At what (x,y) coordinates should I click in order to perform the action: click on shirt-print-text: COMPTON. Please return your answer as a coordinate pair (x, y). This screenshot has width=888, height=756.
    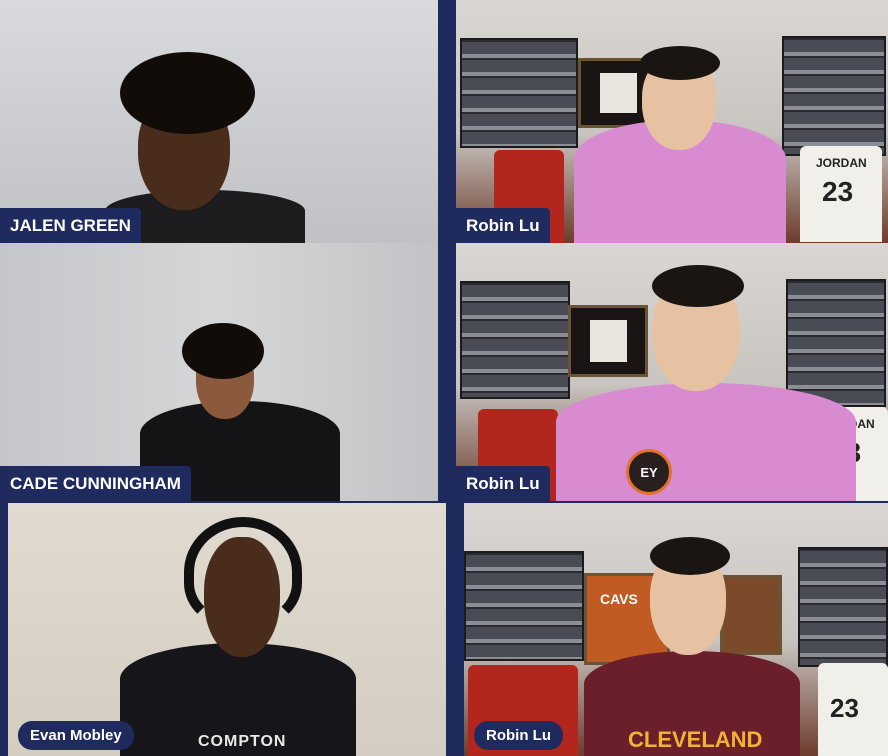
    Looking at the image, I should click on (242, 741).